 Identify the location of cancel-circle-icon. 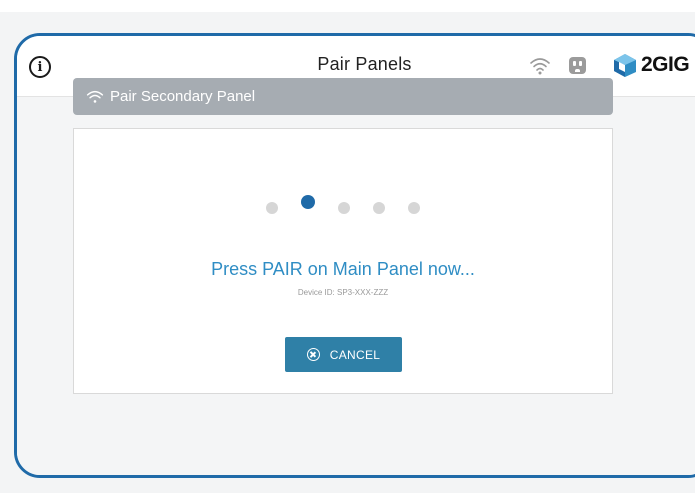
(313, 354).